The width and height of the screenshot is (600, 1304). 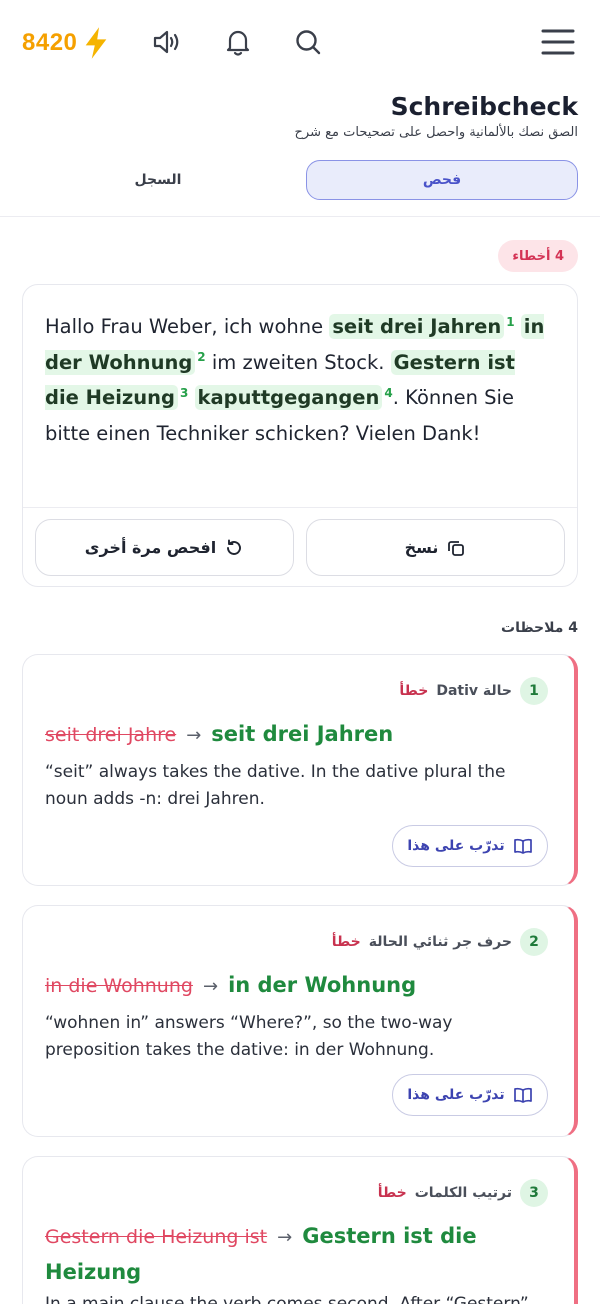 I want to click on copy-icon, so click(x=456, y=548).